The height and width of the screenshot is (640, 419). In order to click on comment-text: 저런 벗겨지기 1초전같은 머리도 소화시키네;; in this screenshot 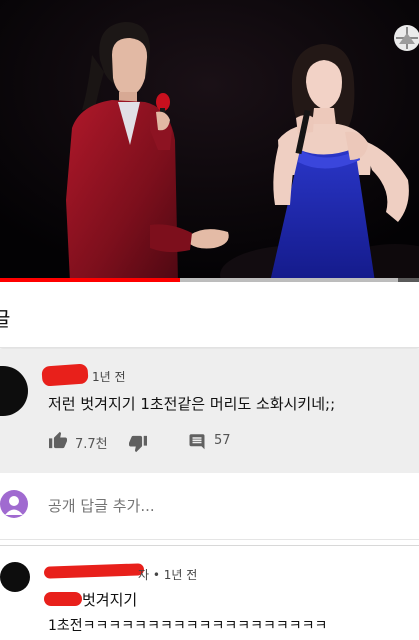, I will do `click(192, 404)`.